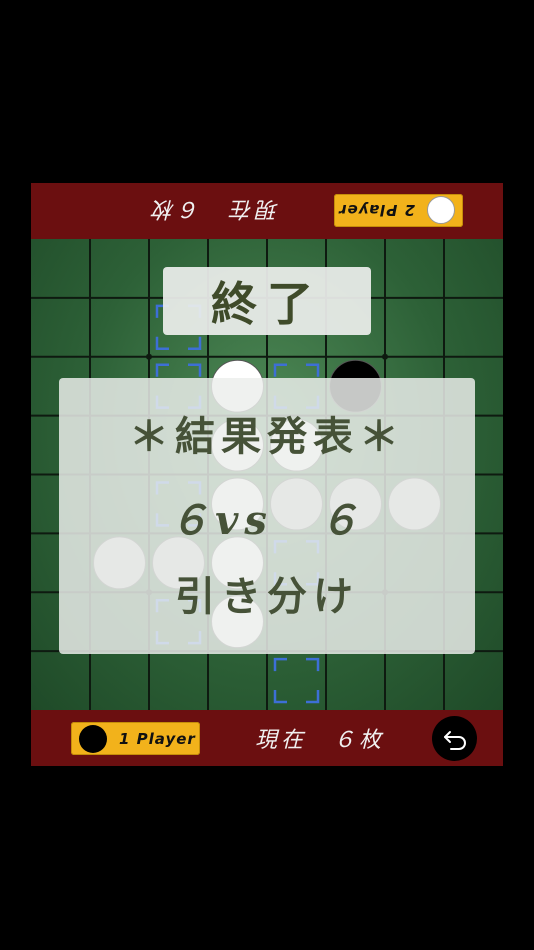 This screenshot has width=534, height=950. I want to click on white-disc-icon, so click(441, 210).